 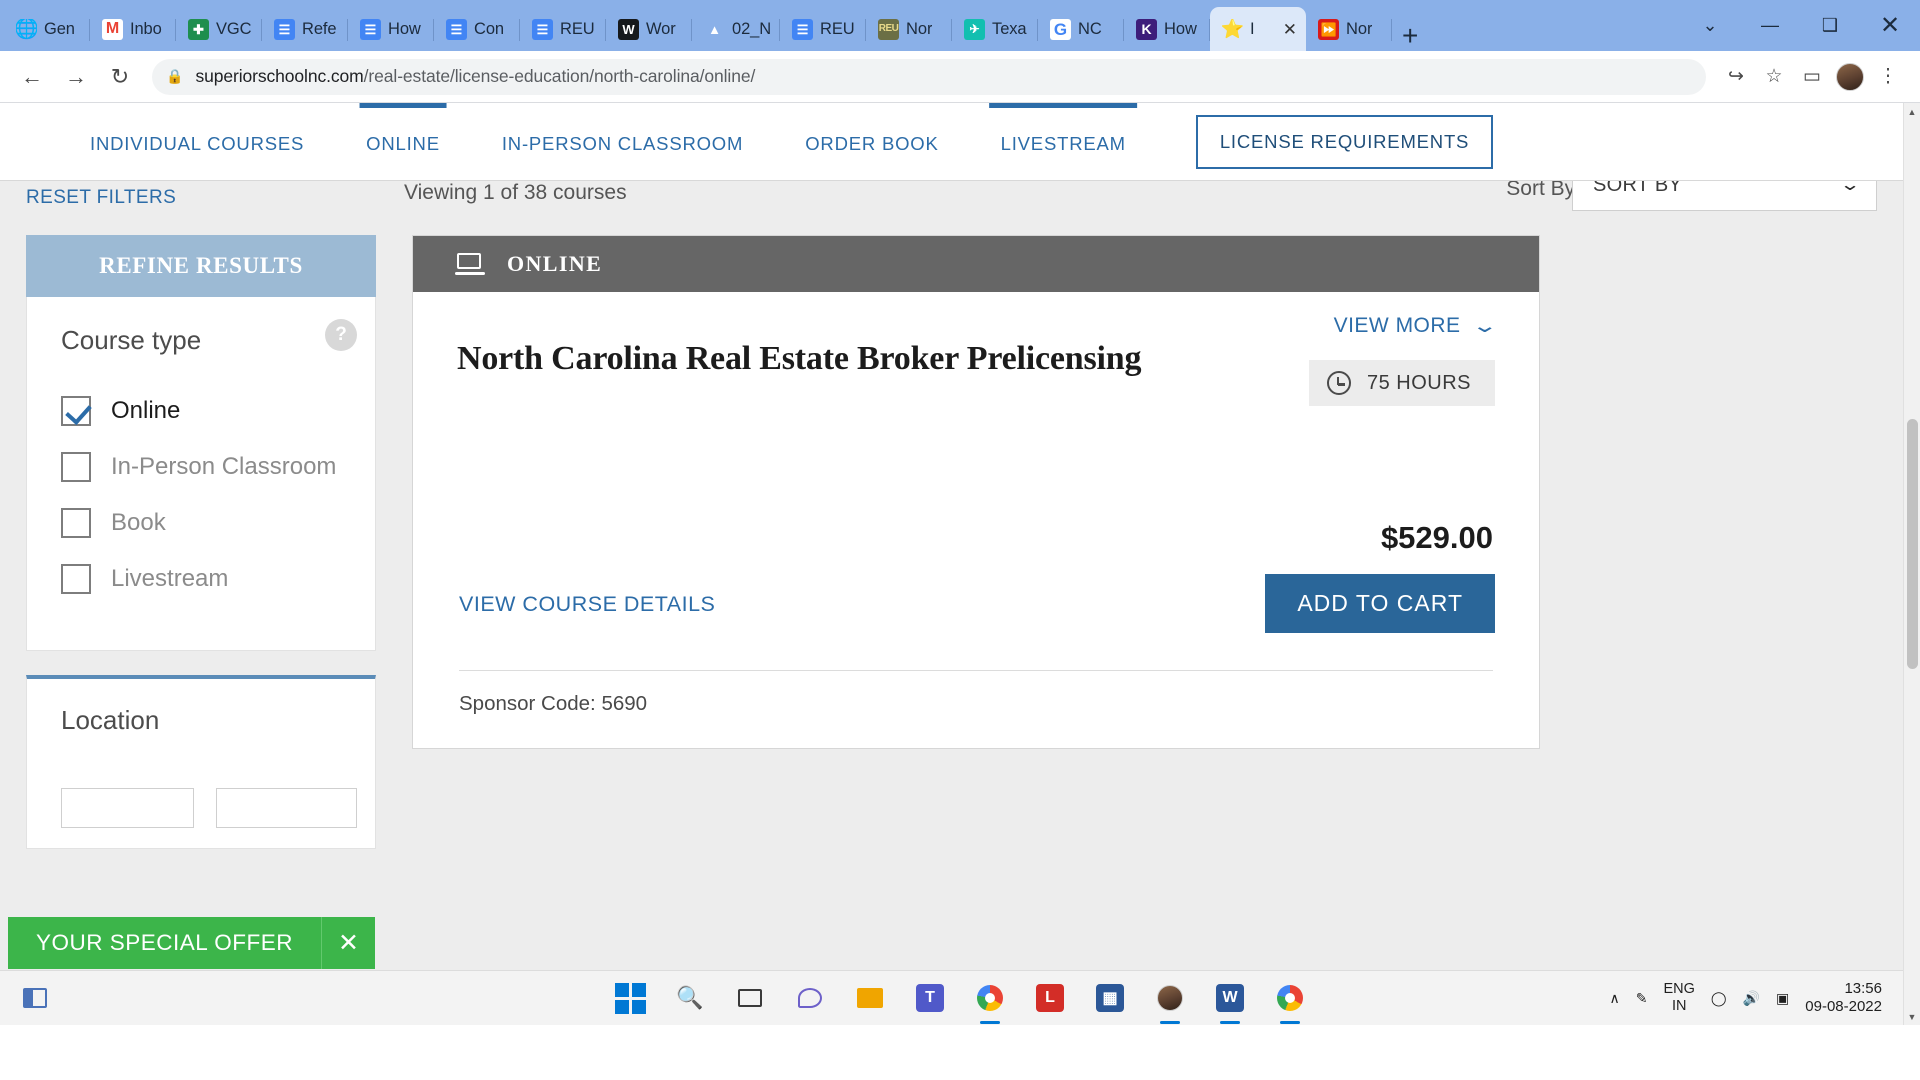 I want to click on file-explorer-icon, so click(x=870, y=998).